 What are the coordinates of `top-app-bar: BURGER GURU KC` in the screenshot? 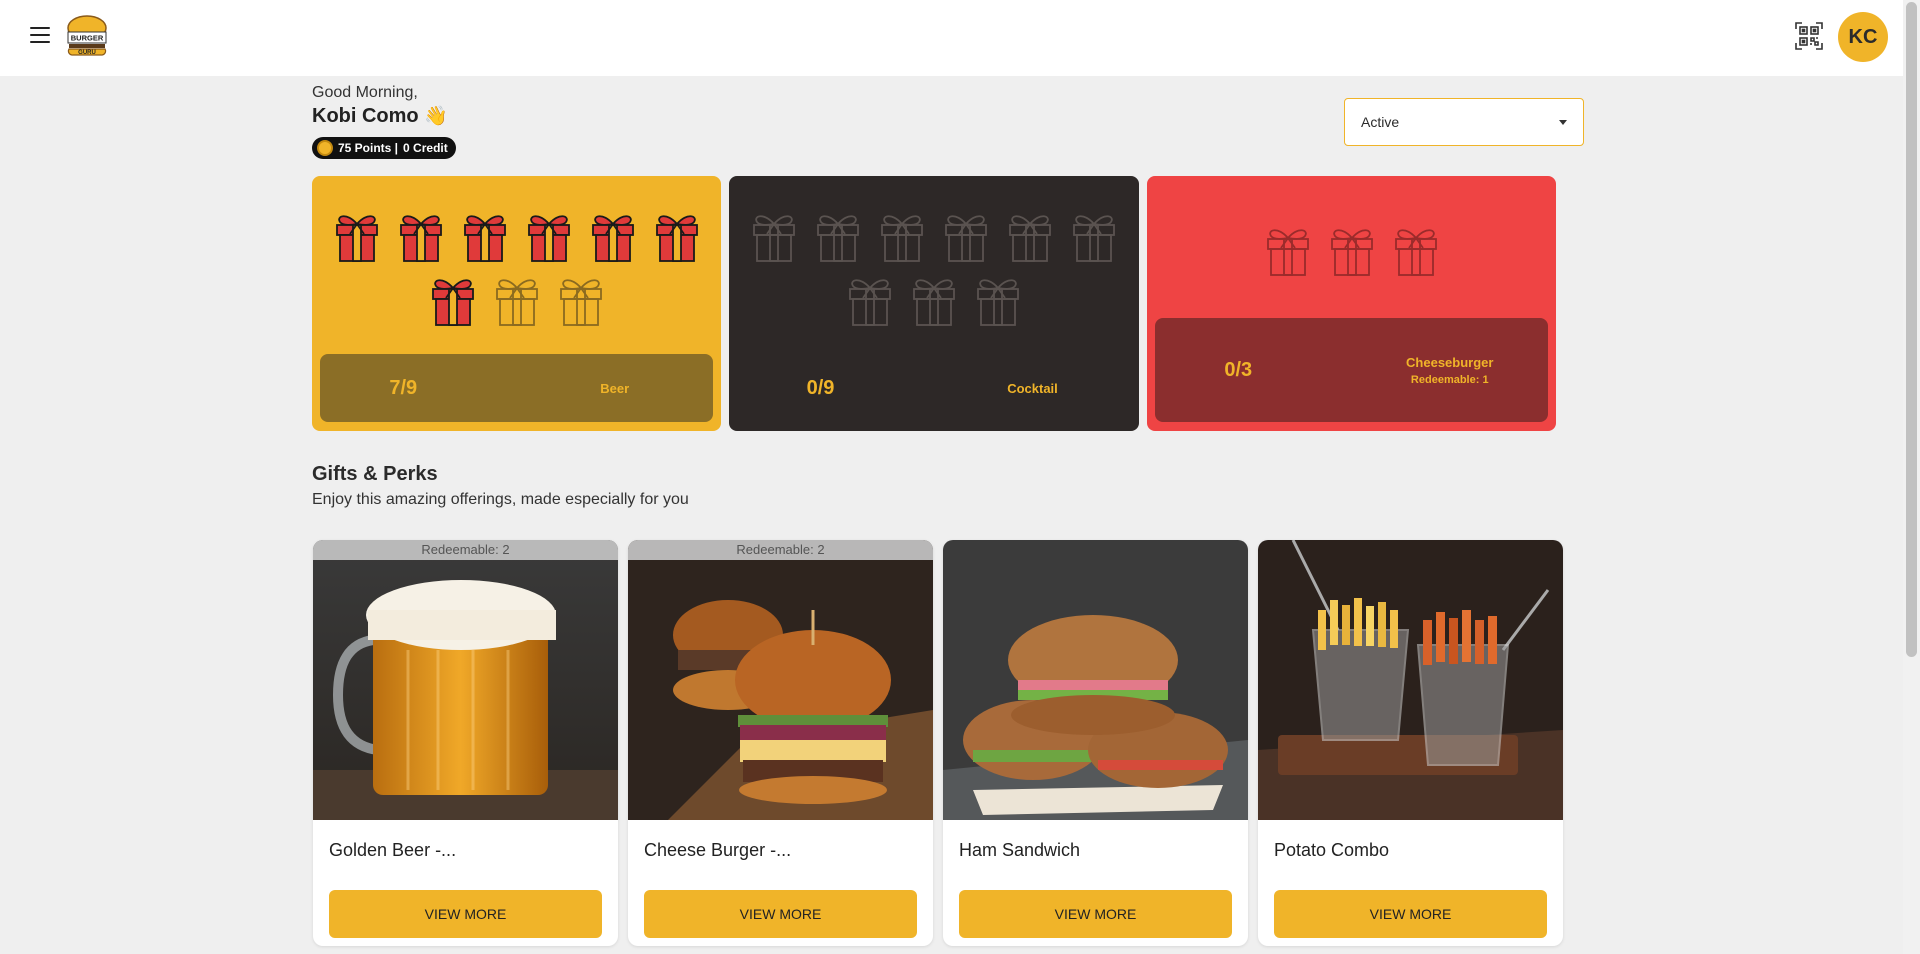 It's located at (951, 38).